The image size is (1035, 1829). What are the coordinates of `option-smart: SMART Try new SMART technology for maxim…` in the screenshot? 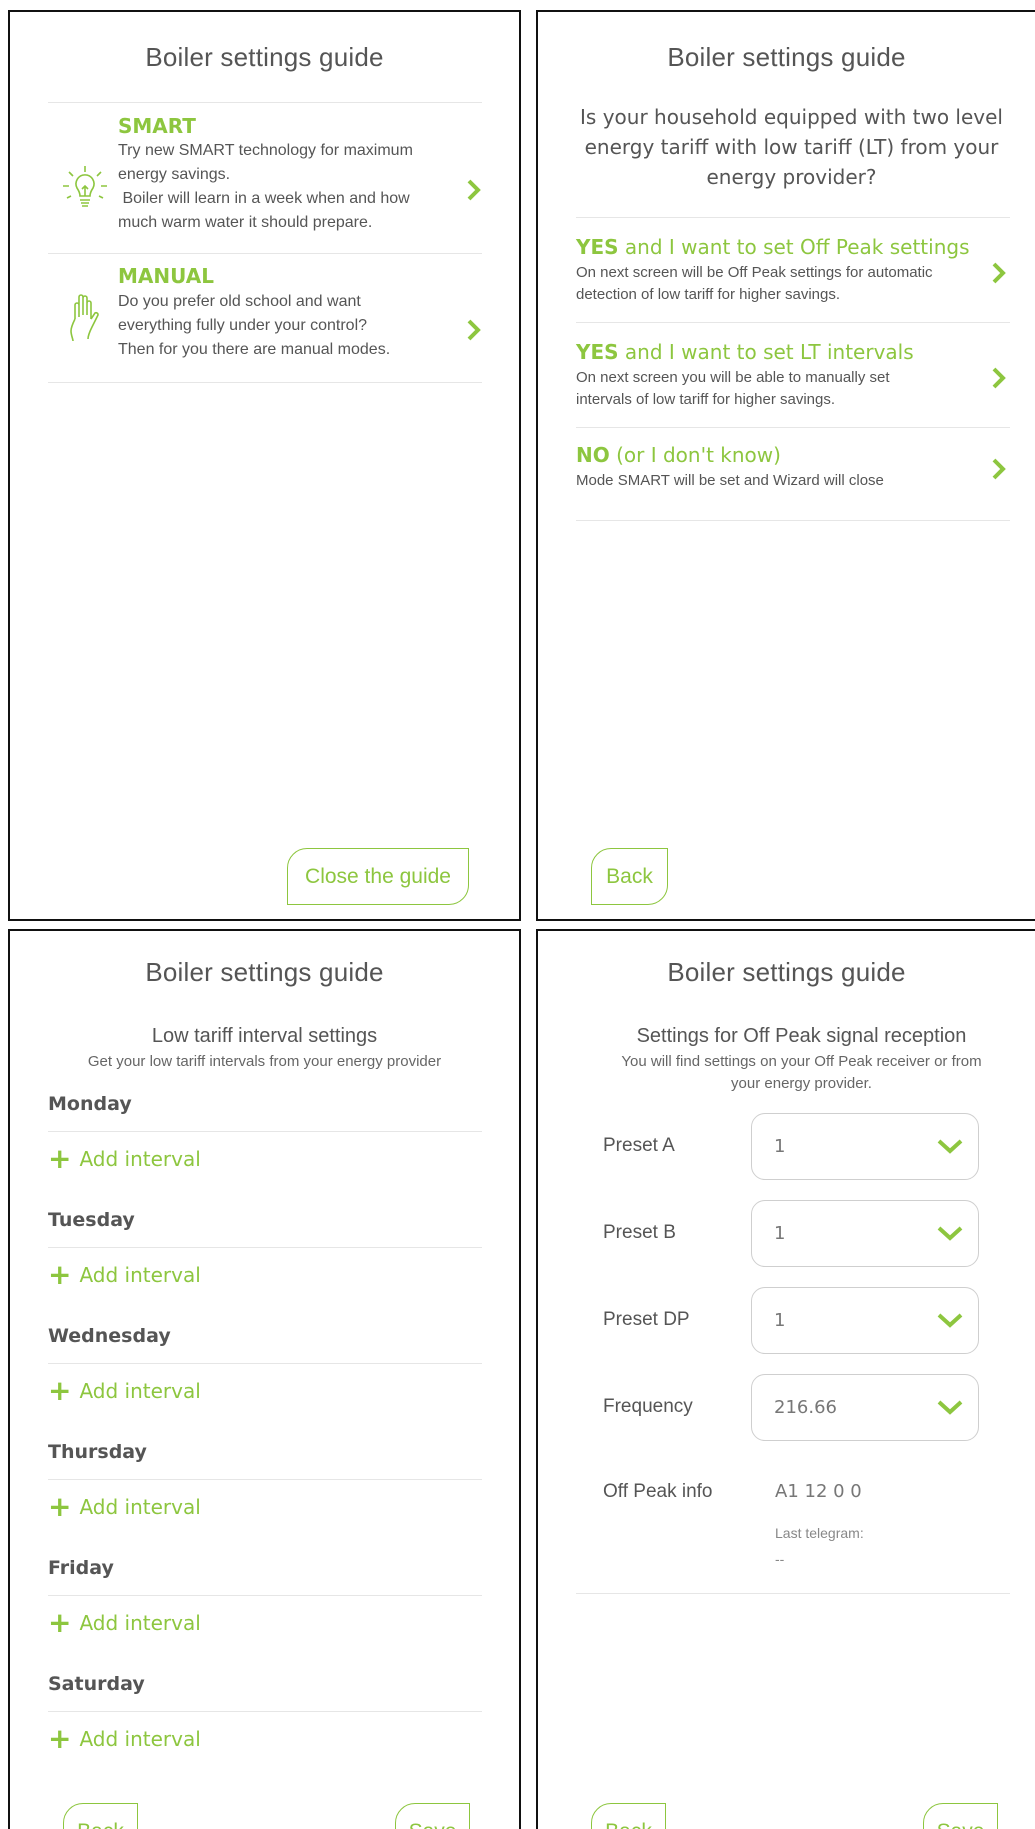 It's located at (264, 183).